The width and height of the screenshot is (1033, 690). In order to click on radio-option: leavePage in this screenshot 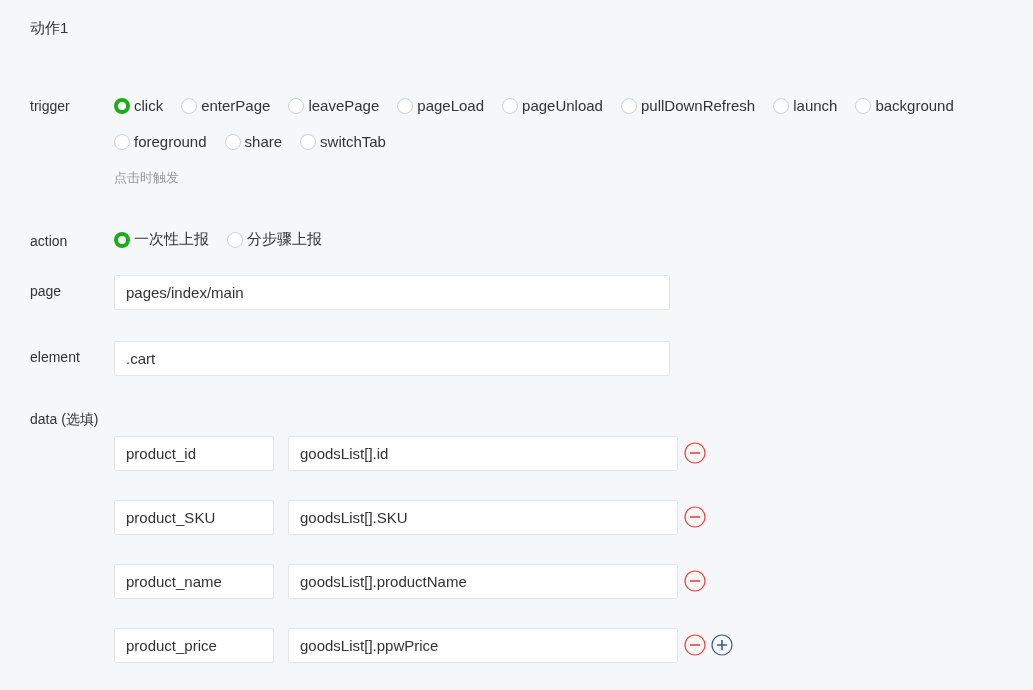, I will do `click(334, 106)`.